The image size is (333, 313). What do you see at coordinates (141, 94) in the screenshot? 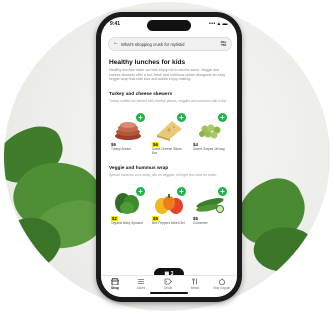
I see `section-title: Turkey and cheese skewers` at bounding box center [141, 94].